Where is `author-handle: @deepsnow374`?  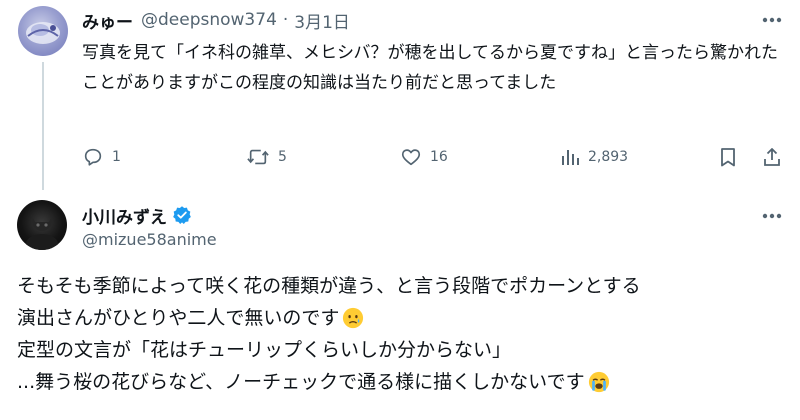
author-handle: @deepsnow374 is located at coordinates (209, 20).